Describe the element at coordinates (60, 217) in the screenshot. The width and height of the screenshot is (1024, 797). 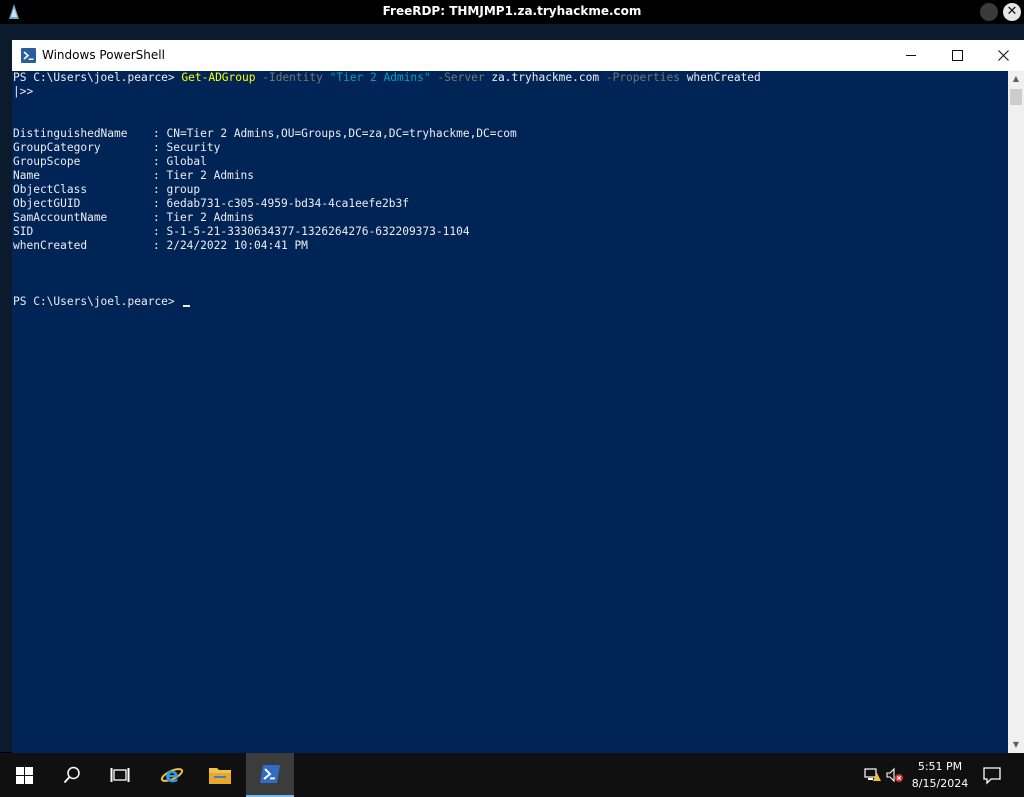
I see `property-name: SamAccountName` at that location.